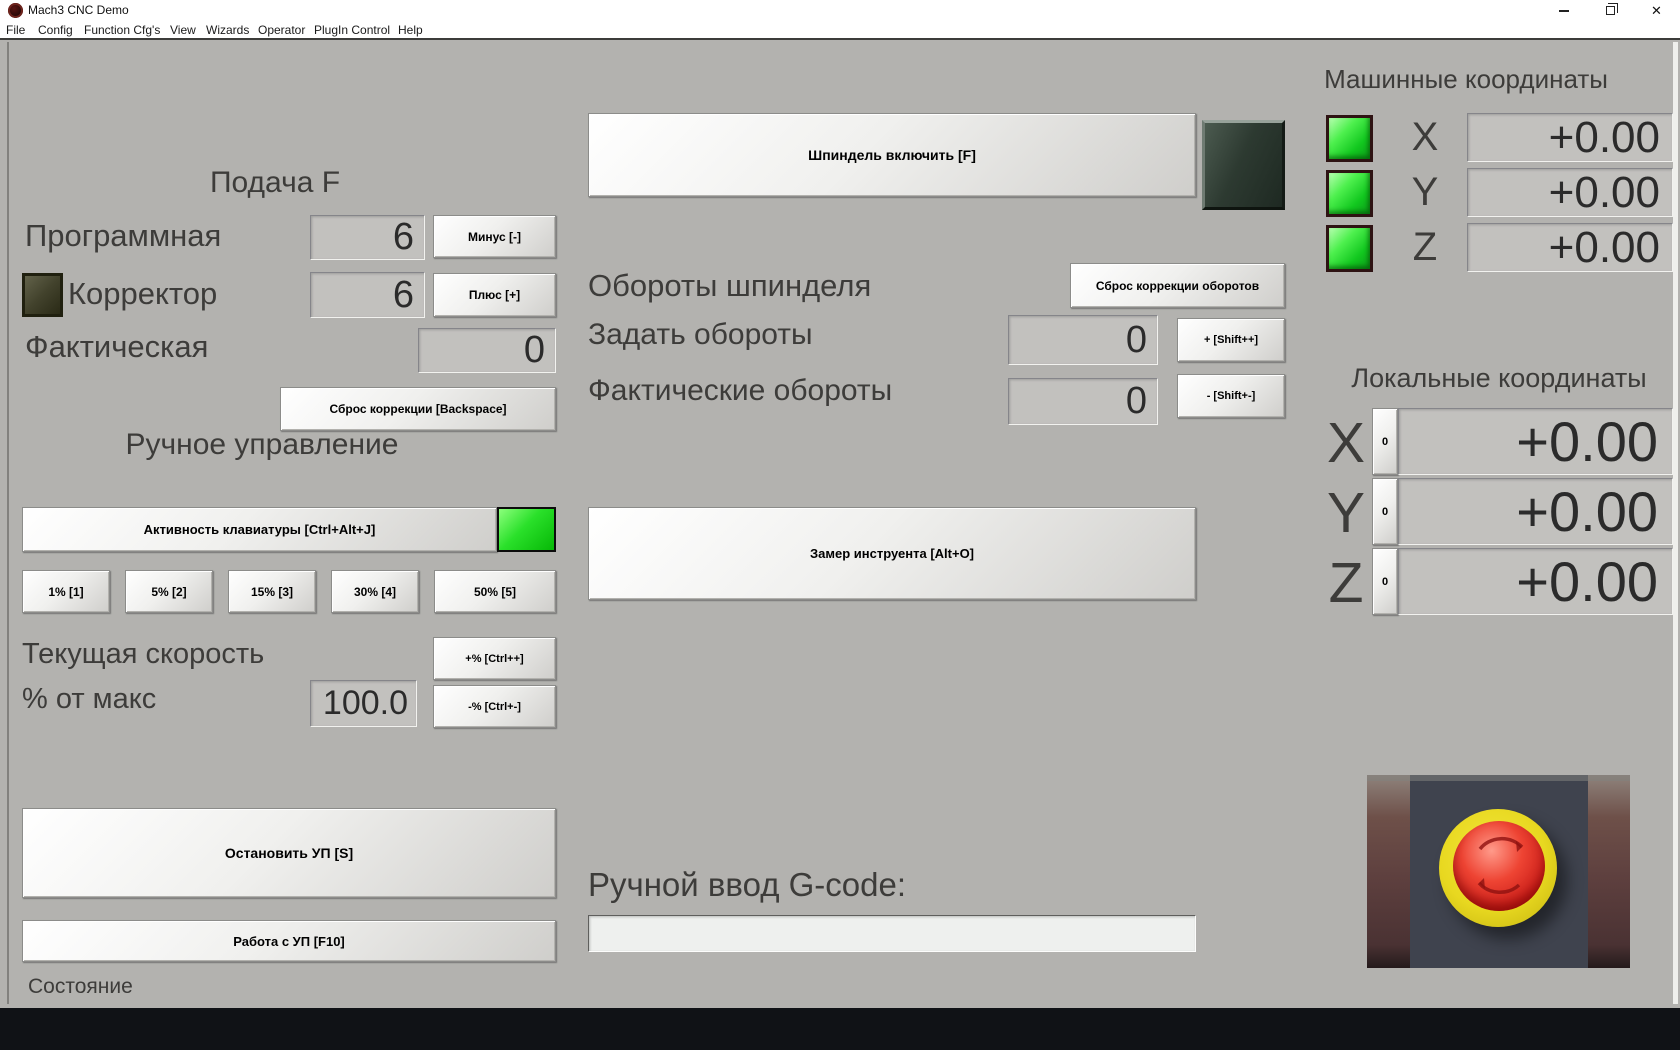  I want to click on menu-function-cfgs: Function Cfg's, so click(122, 30).